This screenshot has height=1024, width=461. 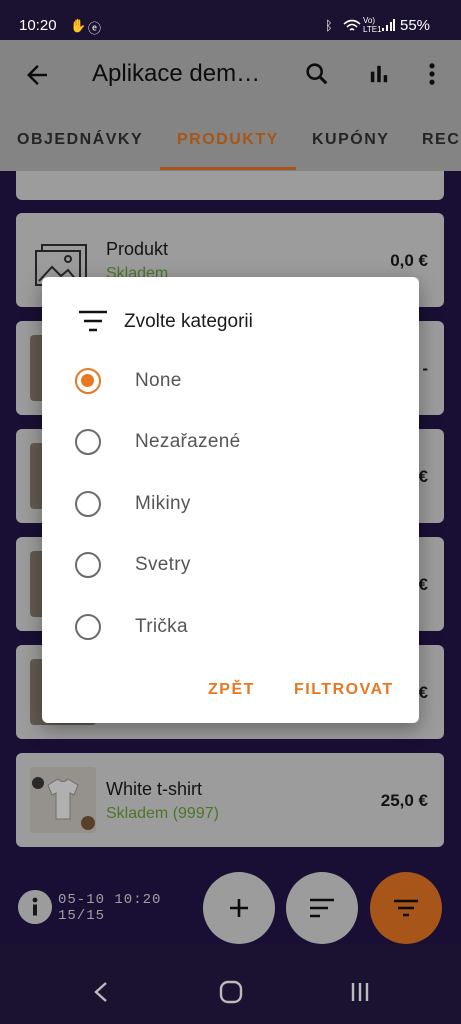 What do you see at coordinates (95, 28) in the screenshot?
I see `app-icon: ⓔ` at bounding box center [95, 28].